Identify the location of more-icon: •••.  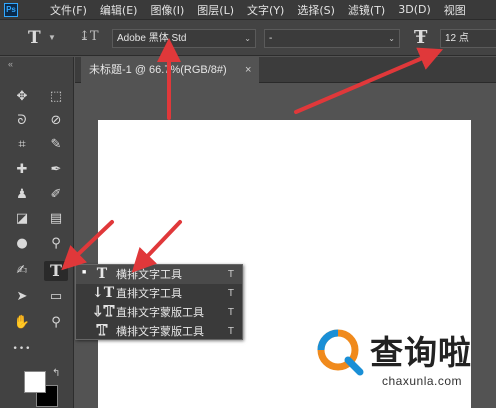
(22, 349).